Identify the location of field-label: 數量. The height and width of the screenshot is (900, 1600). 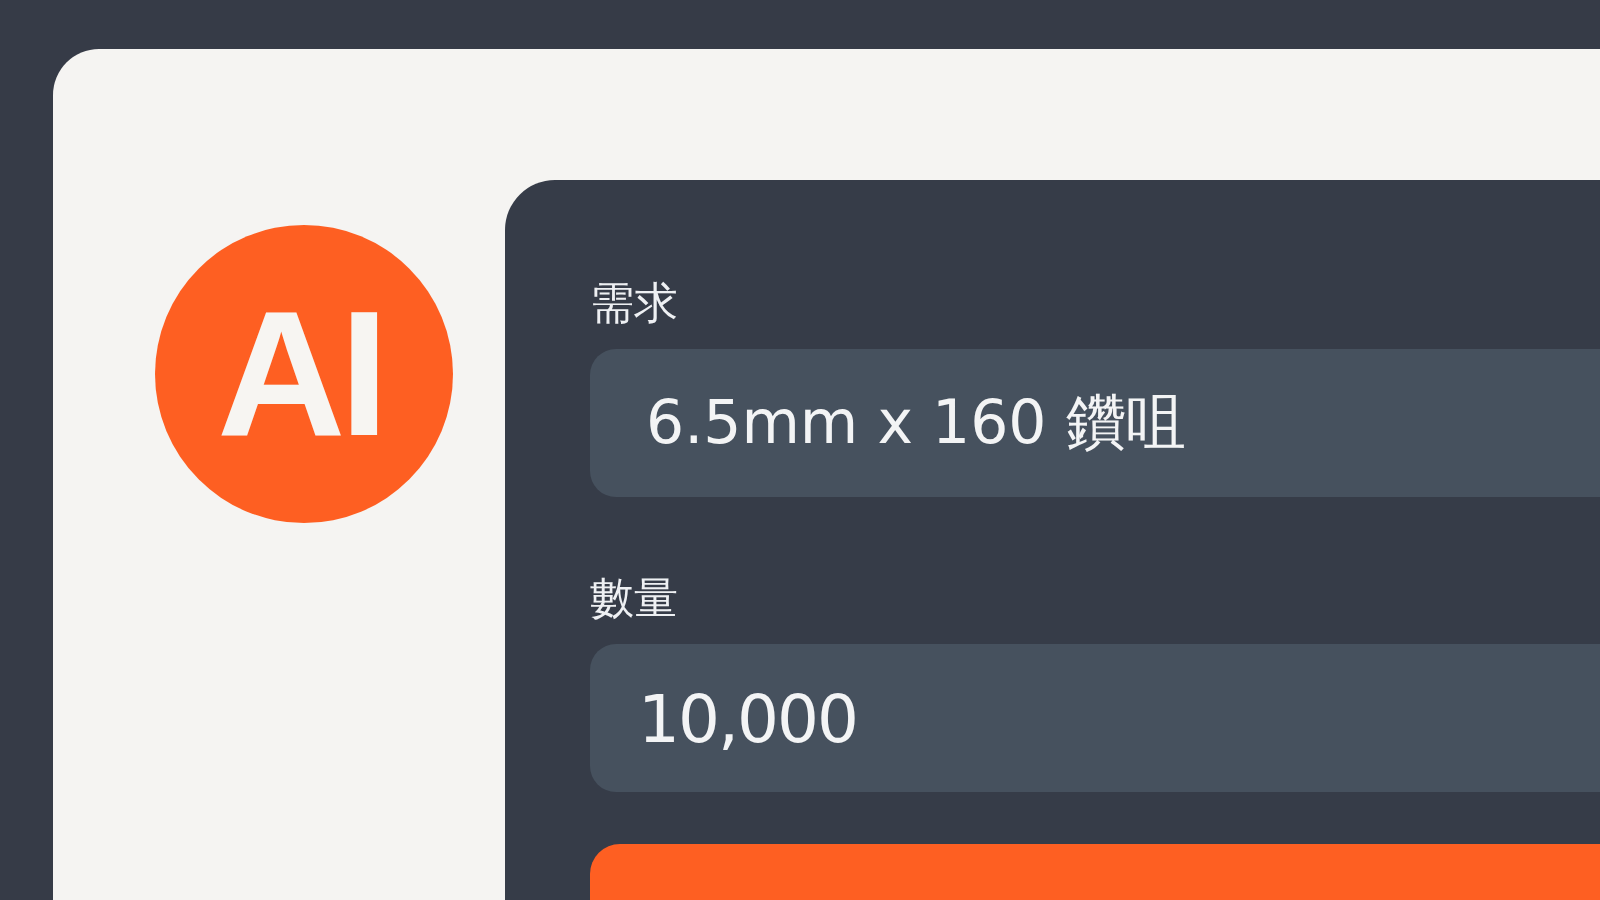
(634, 598).